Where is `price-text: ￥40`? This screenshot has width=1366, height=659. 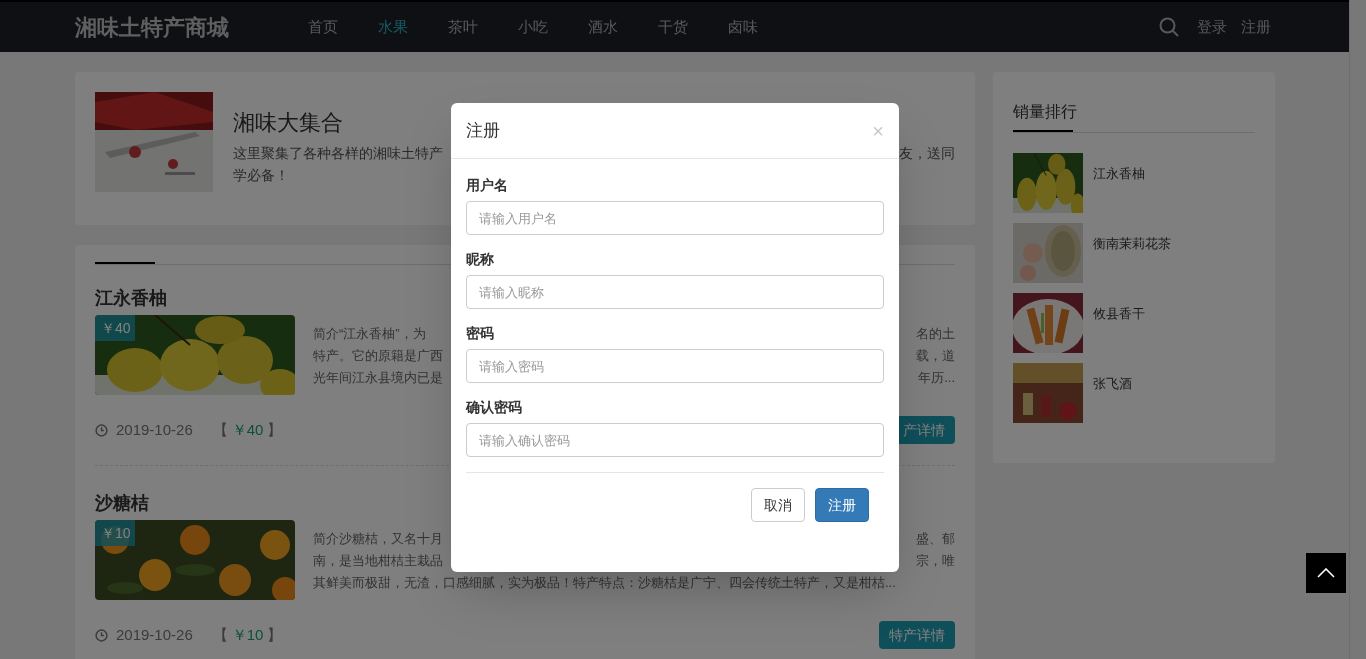 price-text: ￥40 is located at coordinates (247, 429).